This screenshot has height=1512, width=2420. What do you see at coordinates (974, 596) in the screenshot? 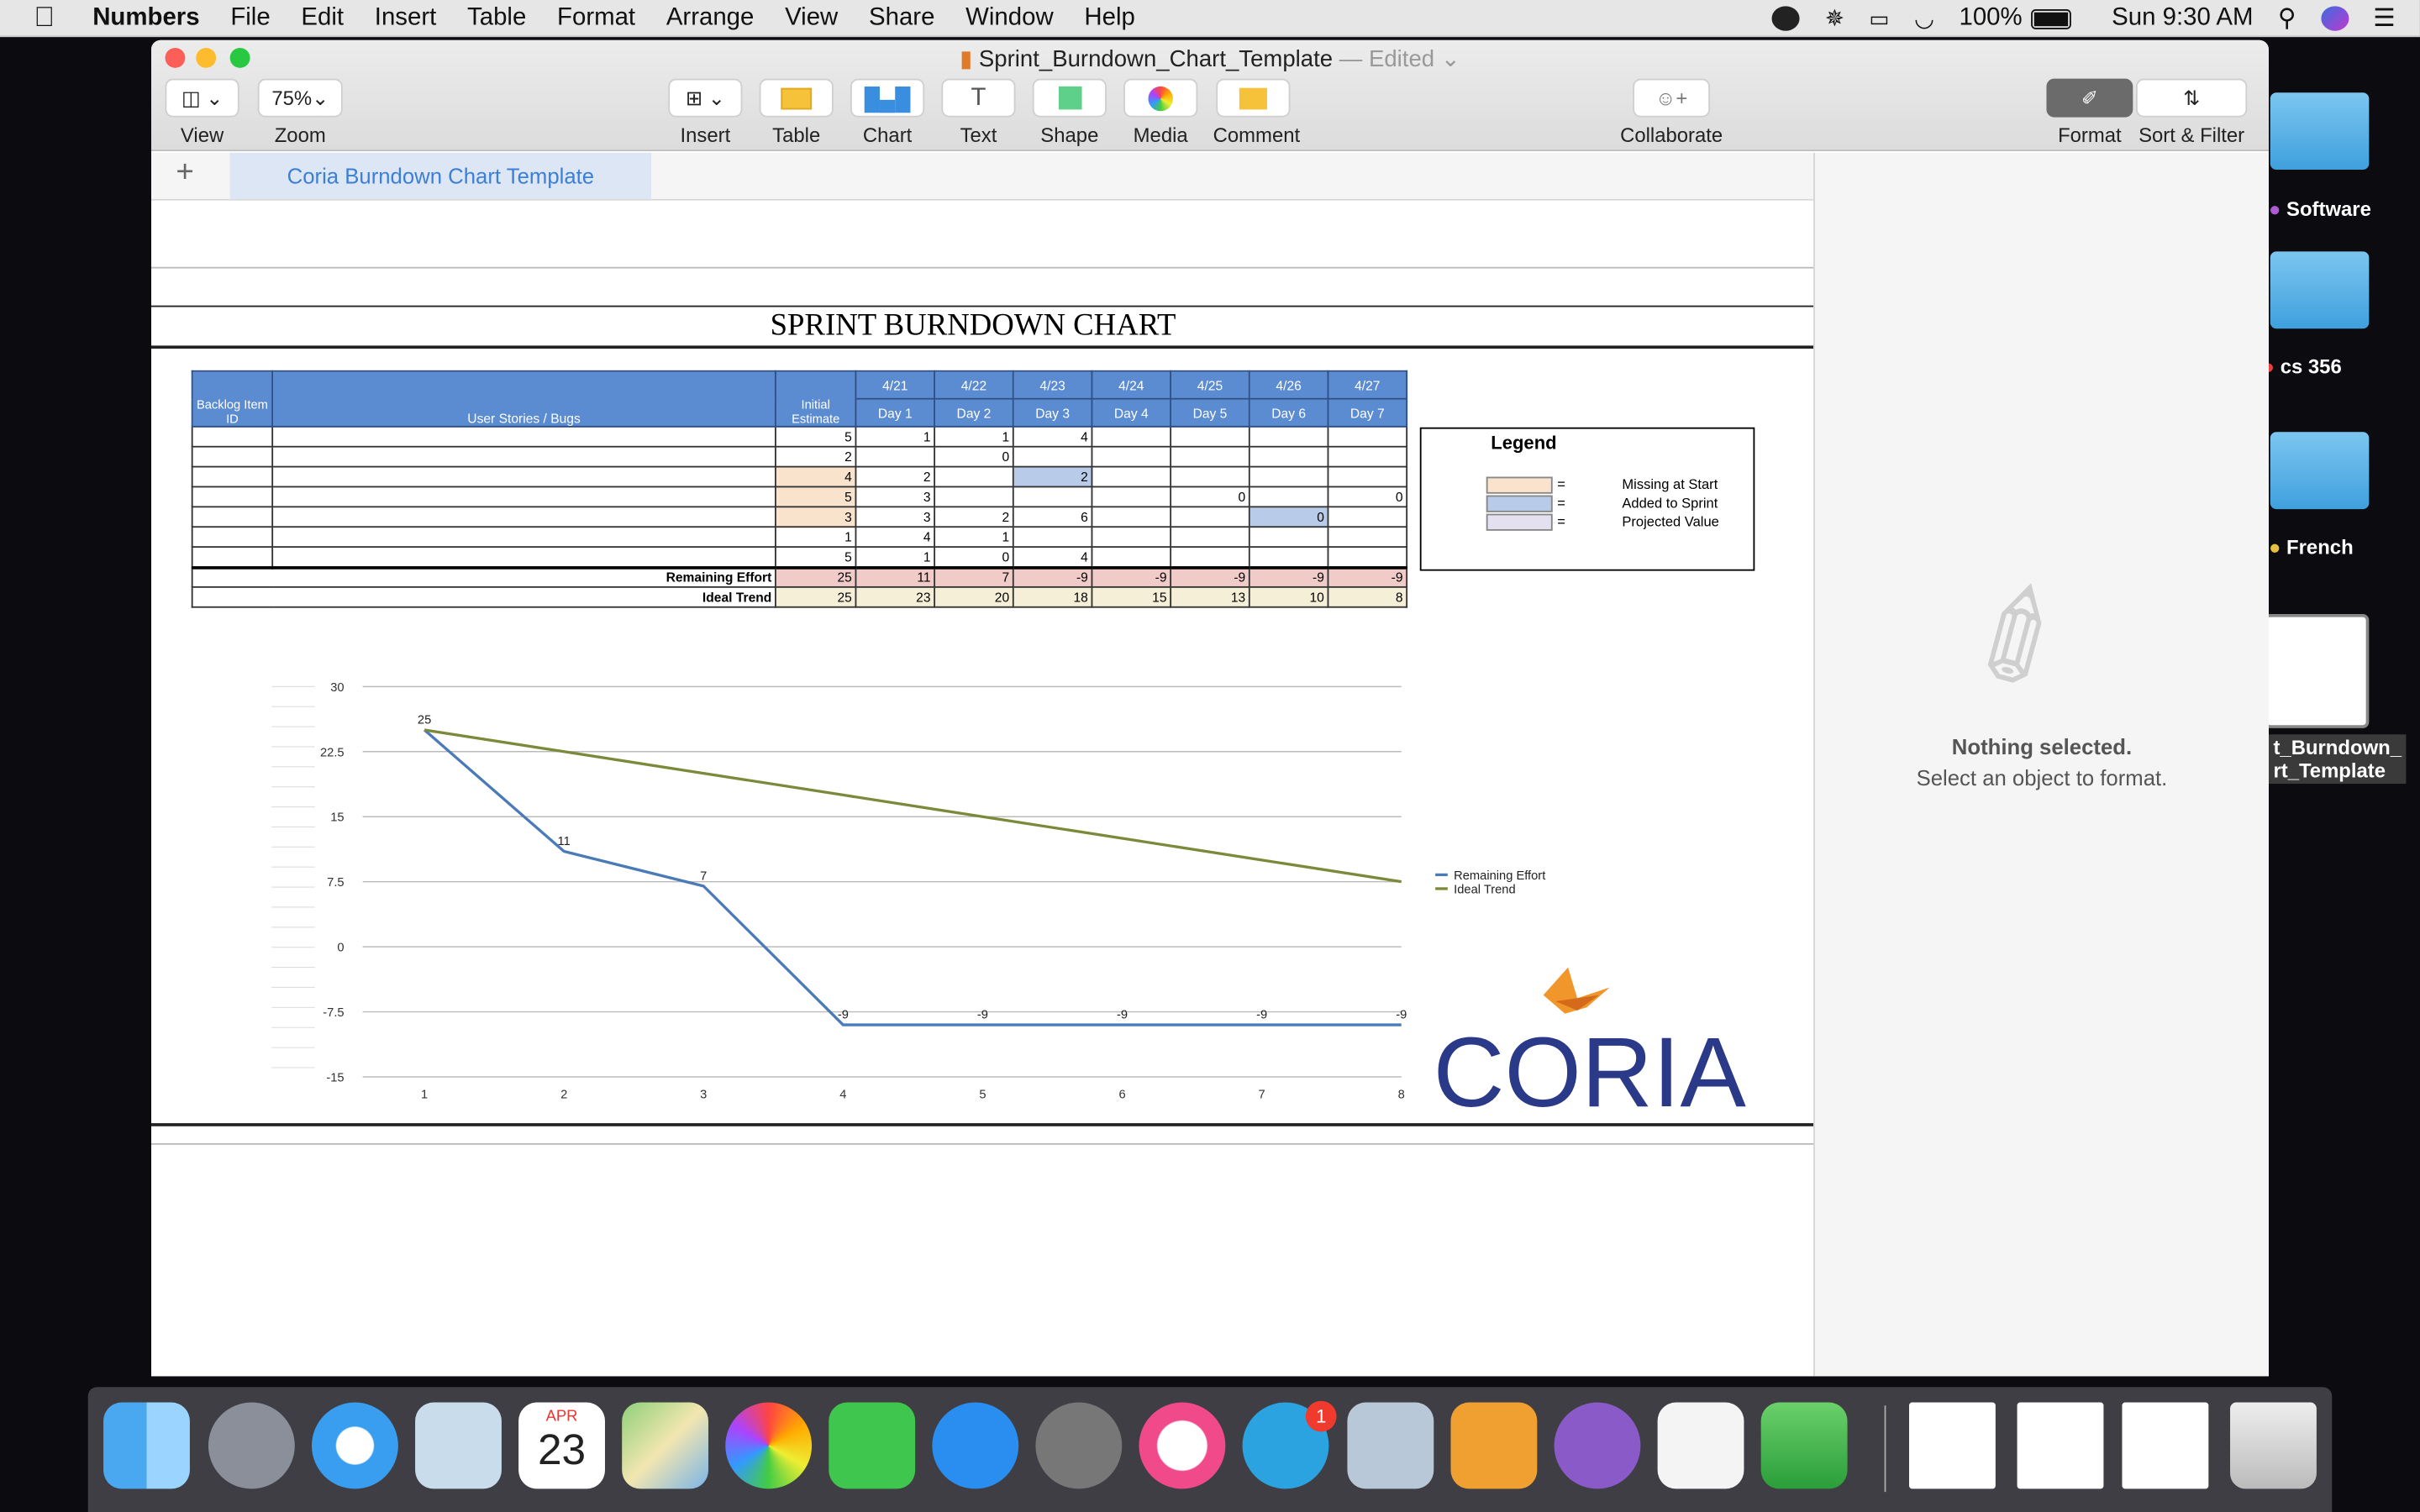
I see `table-cell: 20` at bounding box center [974, 596].